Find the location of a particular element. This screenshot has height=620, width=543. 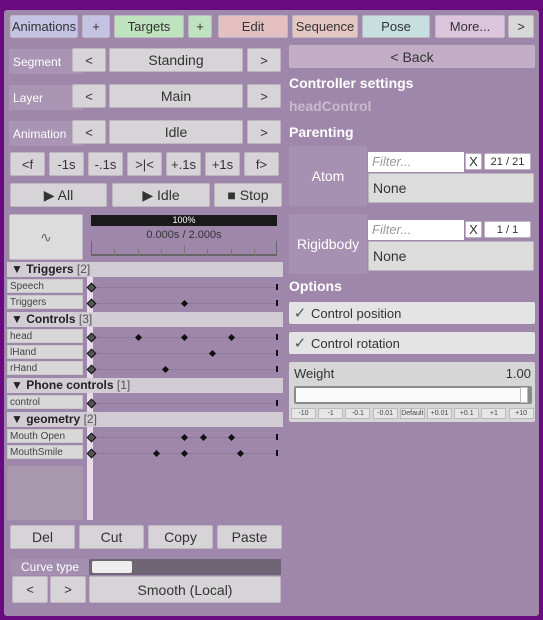

track-label: control is located at coordinates (45, 402).